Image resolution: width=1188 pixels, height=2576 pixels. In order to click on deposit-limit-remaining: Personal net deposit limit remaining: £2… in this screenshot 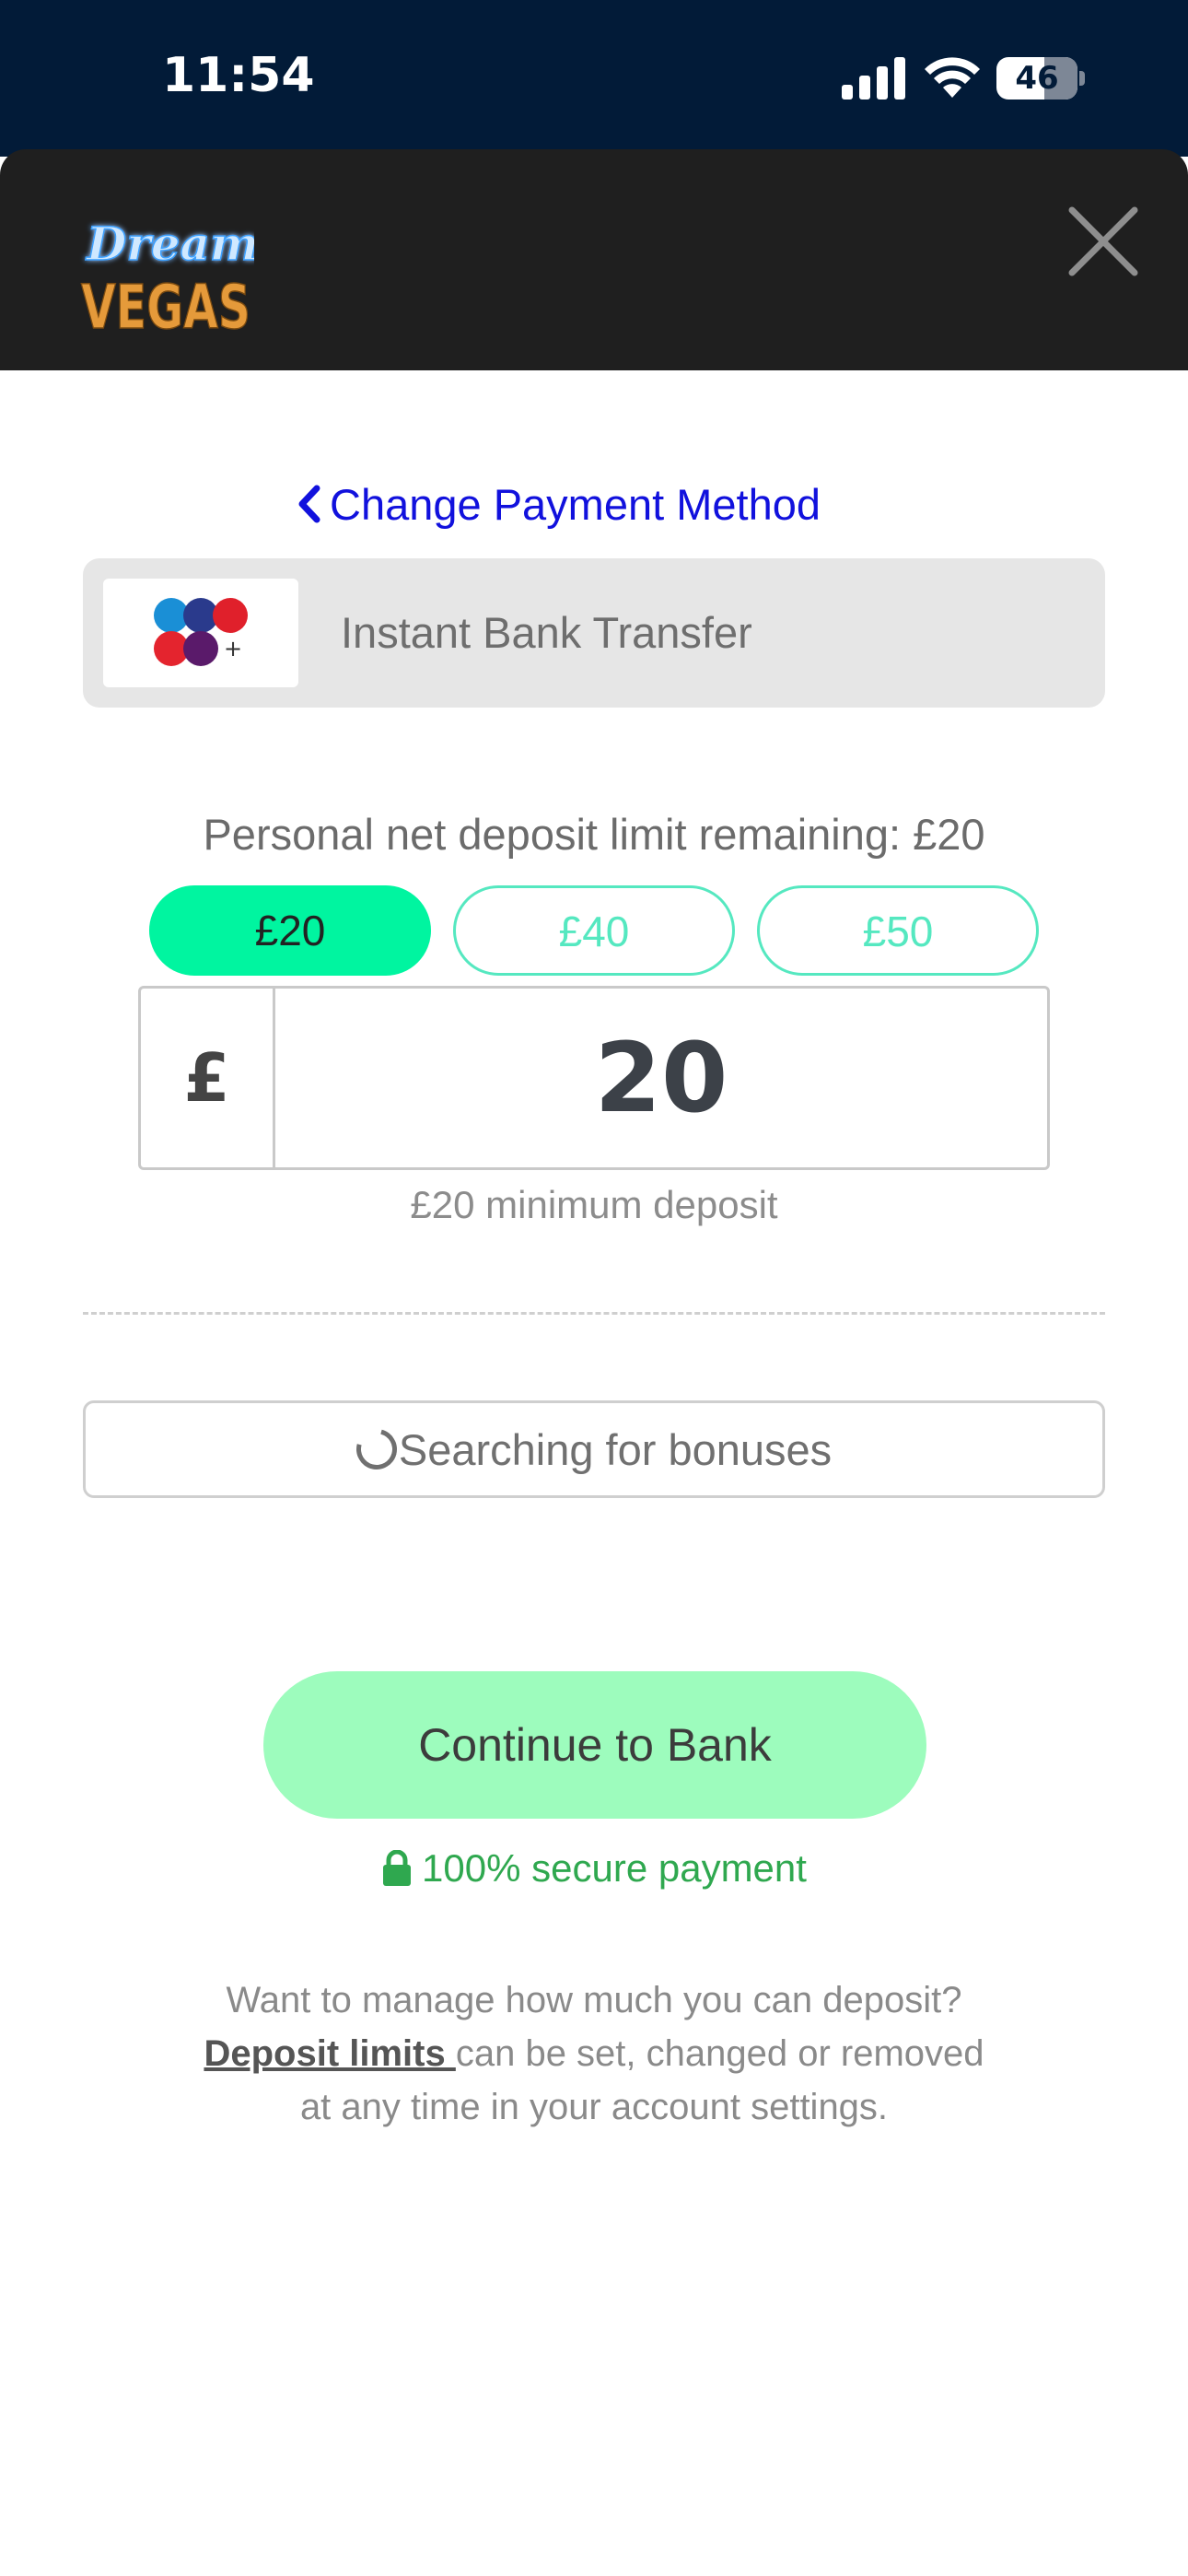, I will do `click(594, 834)`.